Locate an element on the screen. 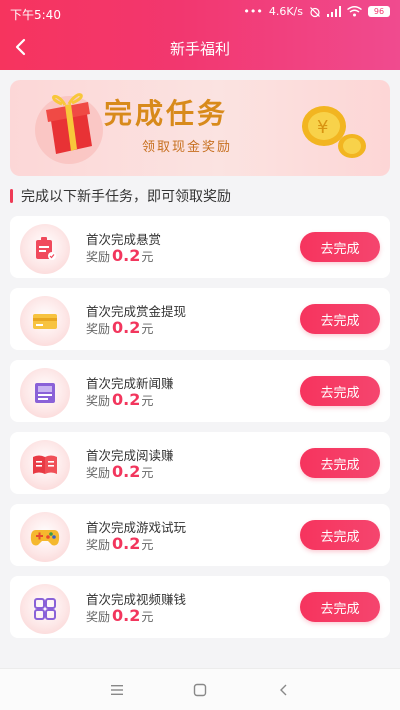  menu-icon is located at coordinates (117, 690).